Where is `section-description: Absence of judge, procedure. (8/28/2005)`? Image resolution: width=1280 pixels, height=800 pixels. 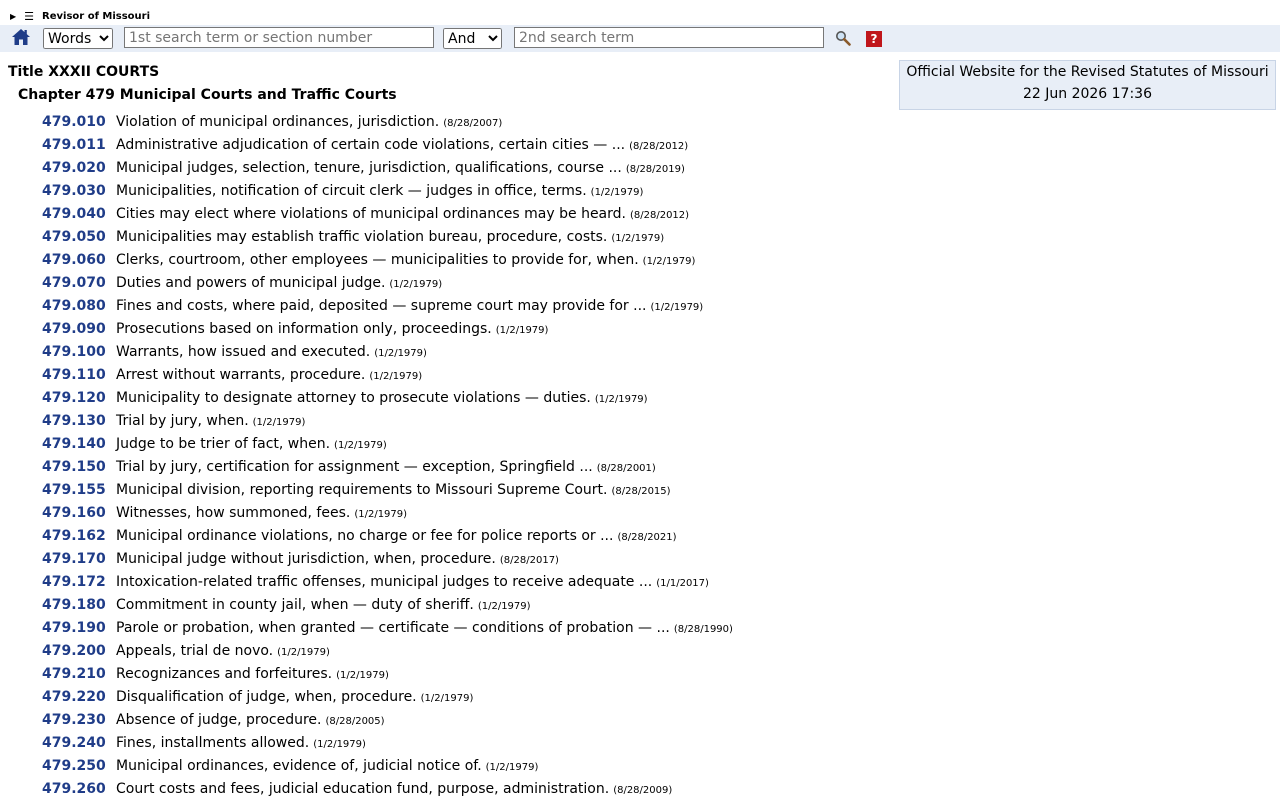
section-description: Absence of judge, procedure. (8/28/2005) is located at coordinates (250, 720).